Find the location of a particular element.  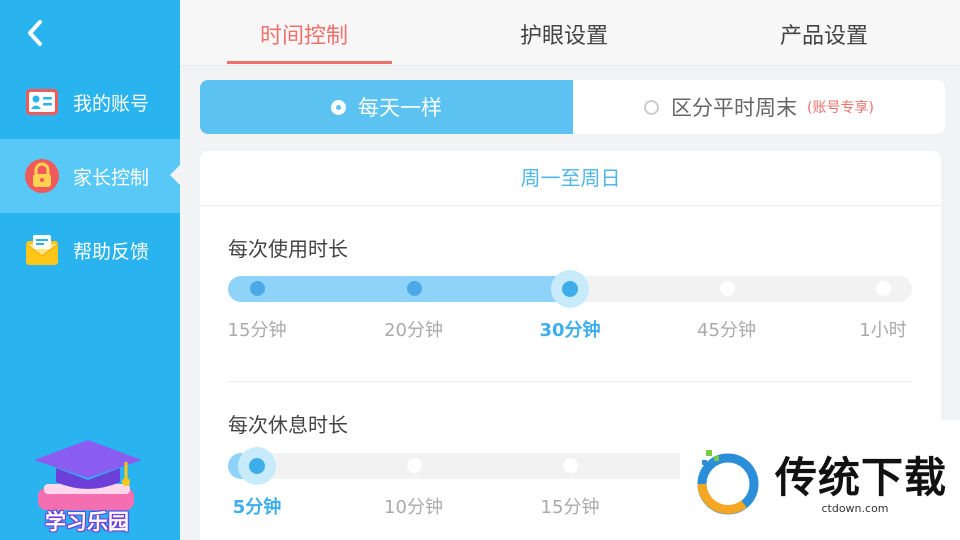

mode-same-every-day: 每天一样 is located at coordinates (386, 107).